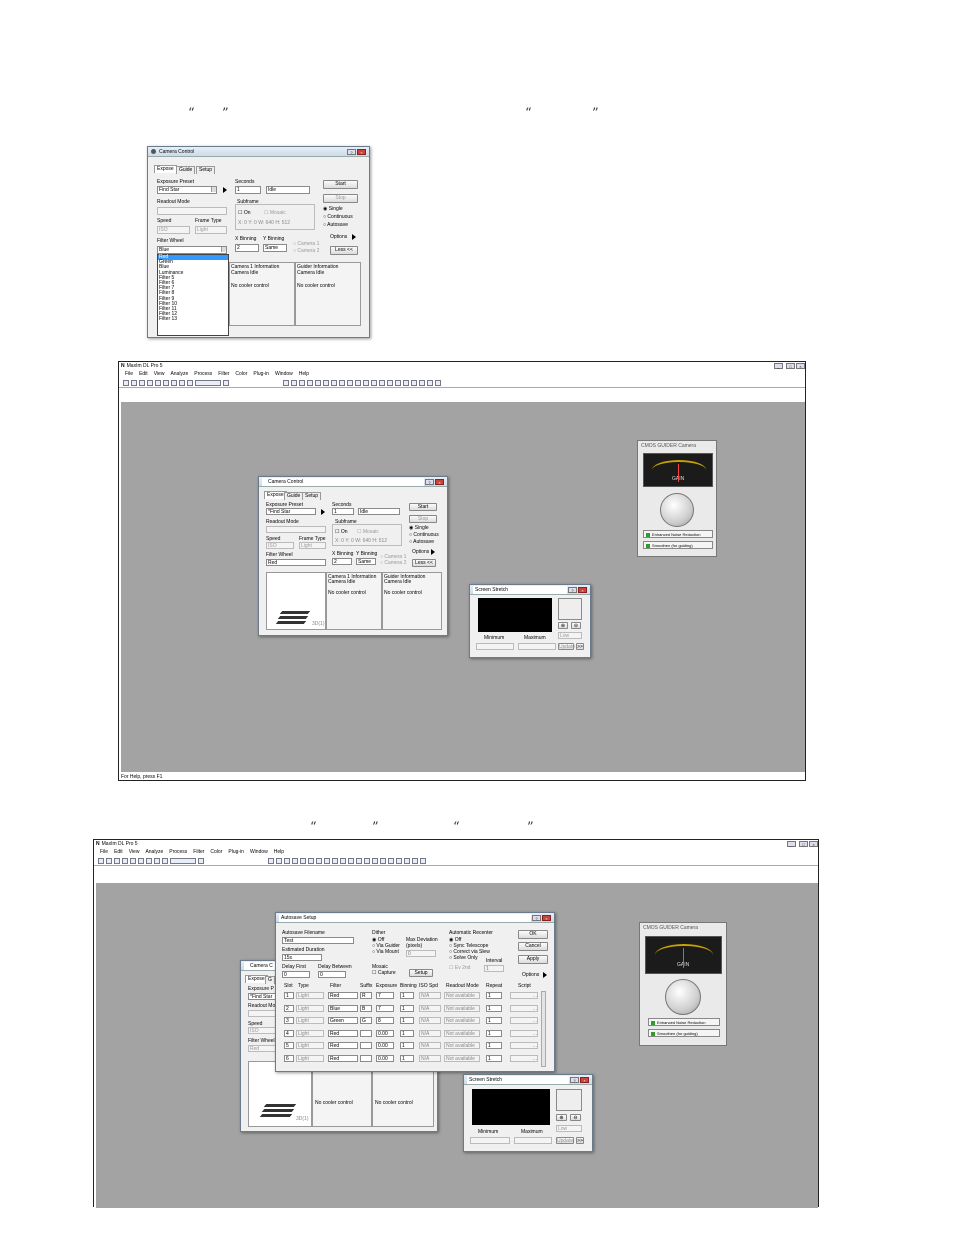 This screenshot has width=954, height=1235. I want to click on redo-icon, so click(150, 382).